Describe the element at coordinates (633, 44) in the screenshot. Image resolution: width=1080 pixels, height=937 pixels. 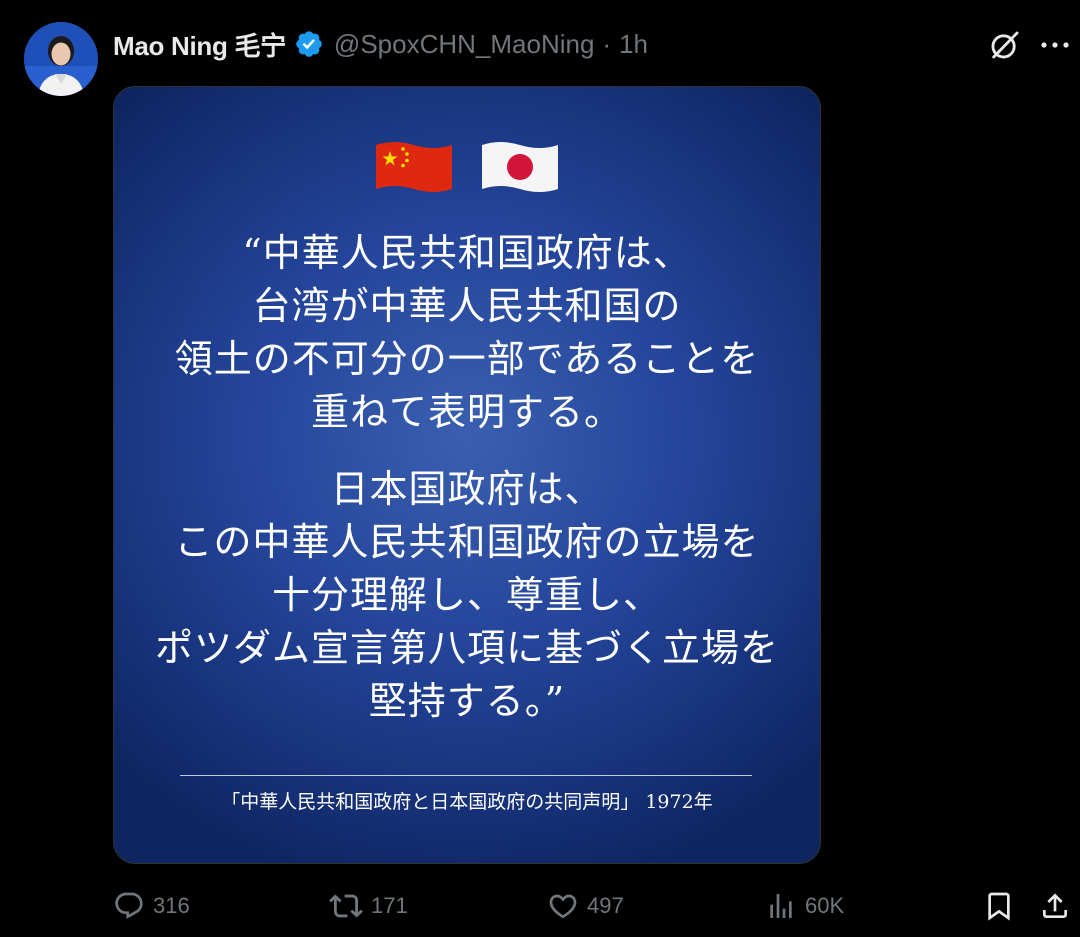
I see `post-time: 1h` at that location.